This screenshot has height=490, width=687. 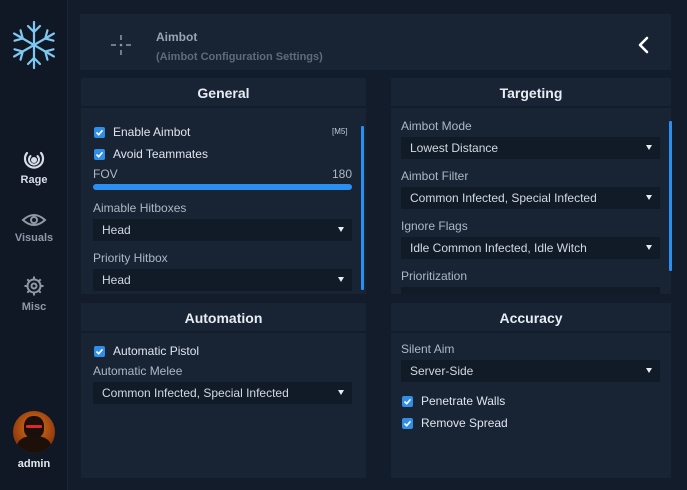 I want to click on fov-value: 180, so click(x=342, y=174).